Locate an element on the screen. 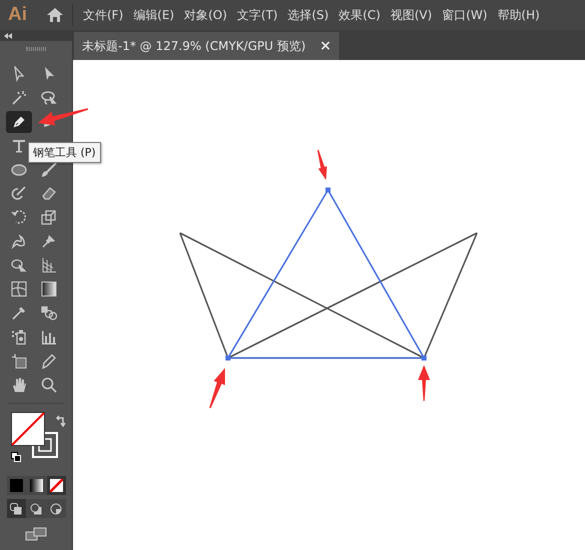 The height and width of the screenshot is (550, 585). ellipse-icon is located at coordinates (19, 170).